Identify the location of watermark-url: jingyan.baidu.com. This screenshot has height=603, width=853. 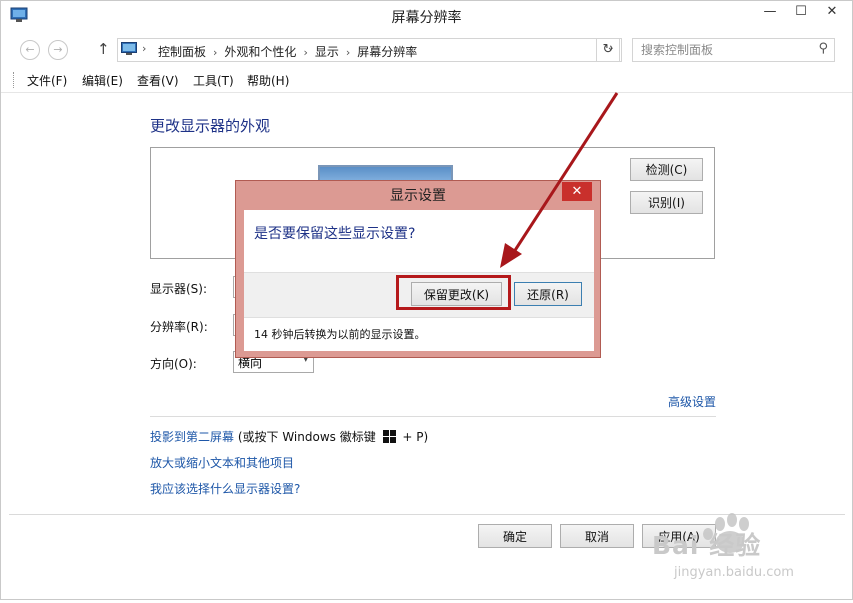
(734, 572).